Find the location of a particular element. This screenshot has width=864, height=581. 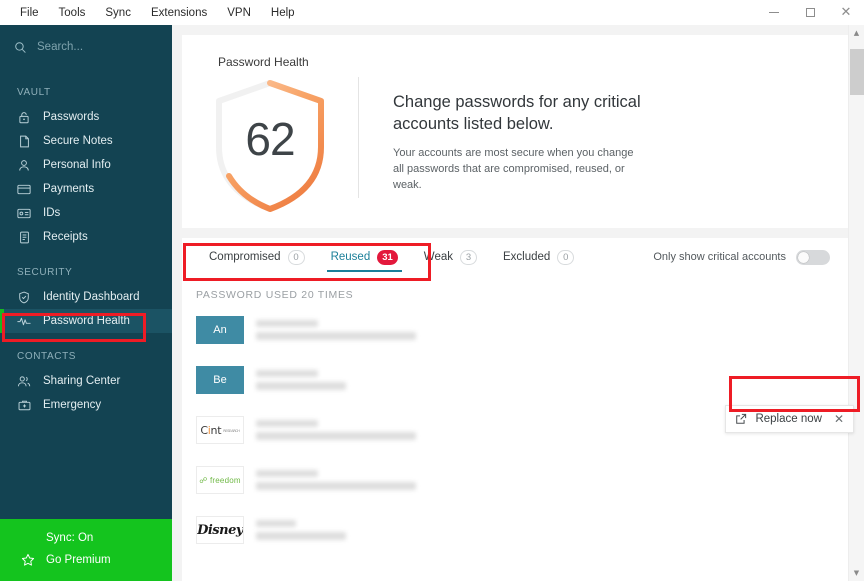

window-controls: ✕ is located at coordinates (810, 12).